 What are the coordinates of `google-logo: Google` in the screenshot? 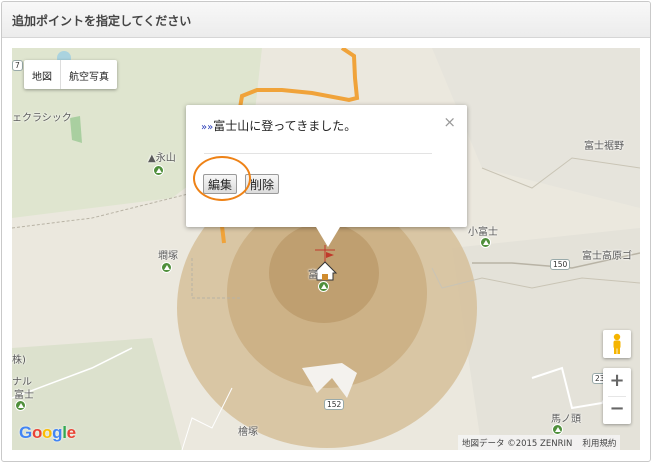 It's located at (47, 433).